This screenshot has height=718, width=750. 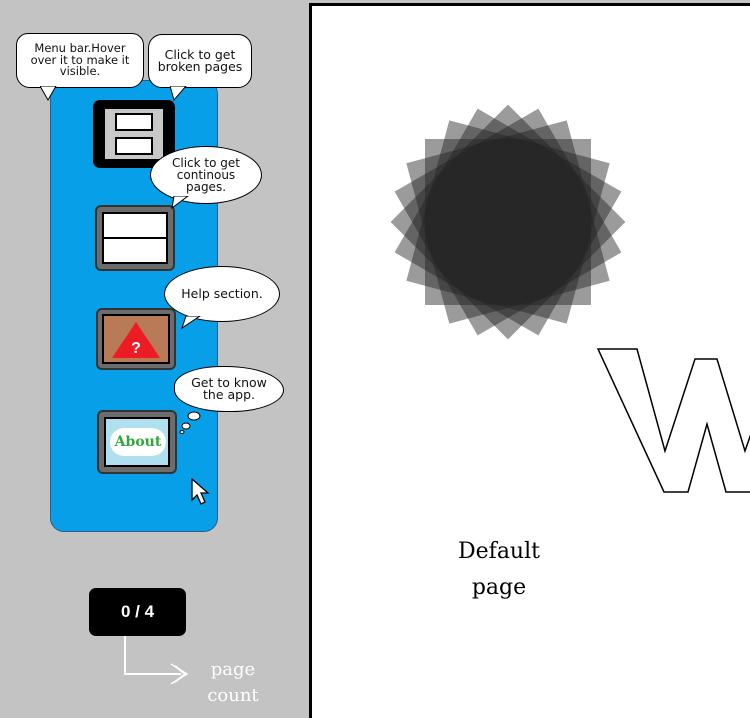 I want to click on help-tooltip: Help section., so click(x=222, y=294).